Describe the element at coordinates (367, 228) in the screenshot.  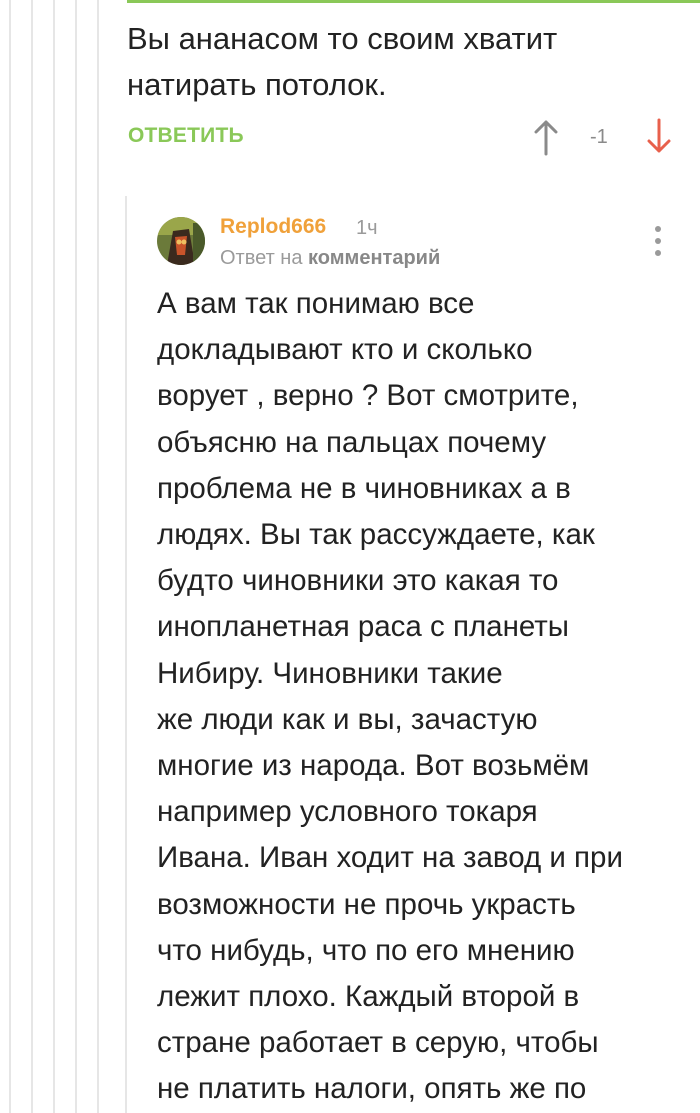
I see `comment-timestamp: 1ч` at that location.